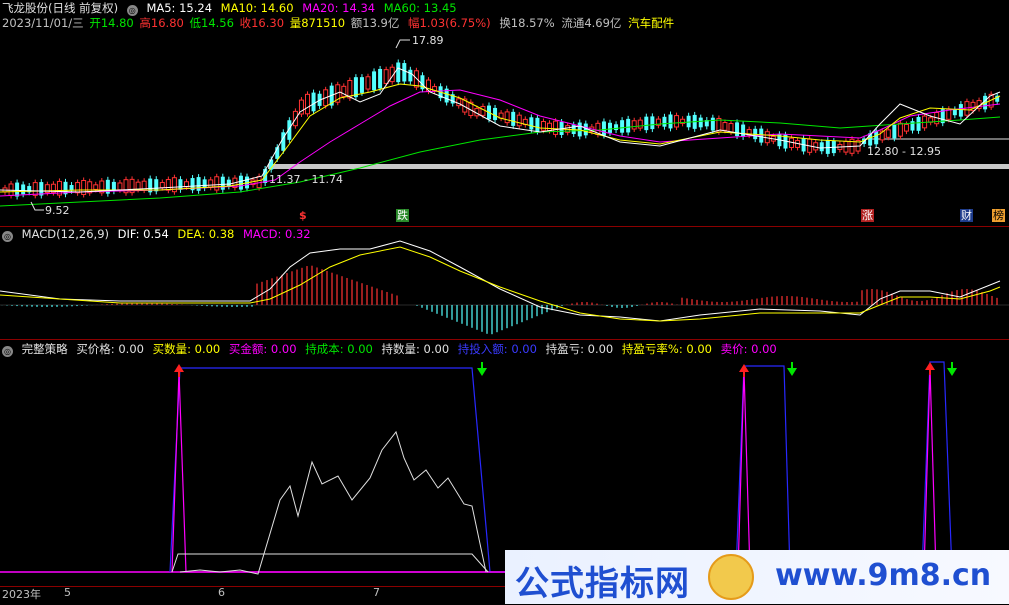 This screenshot has width=1009, height=605. I want to click on axis-year: 2023年, so click(21, 594).